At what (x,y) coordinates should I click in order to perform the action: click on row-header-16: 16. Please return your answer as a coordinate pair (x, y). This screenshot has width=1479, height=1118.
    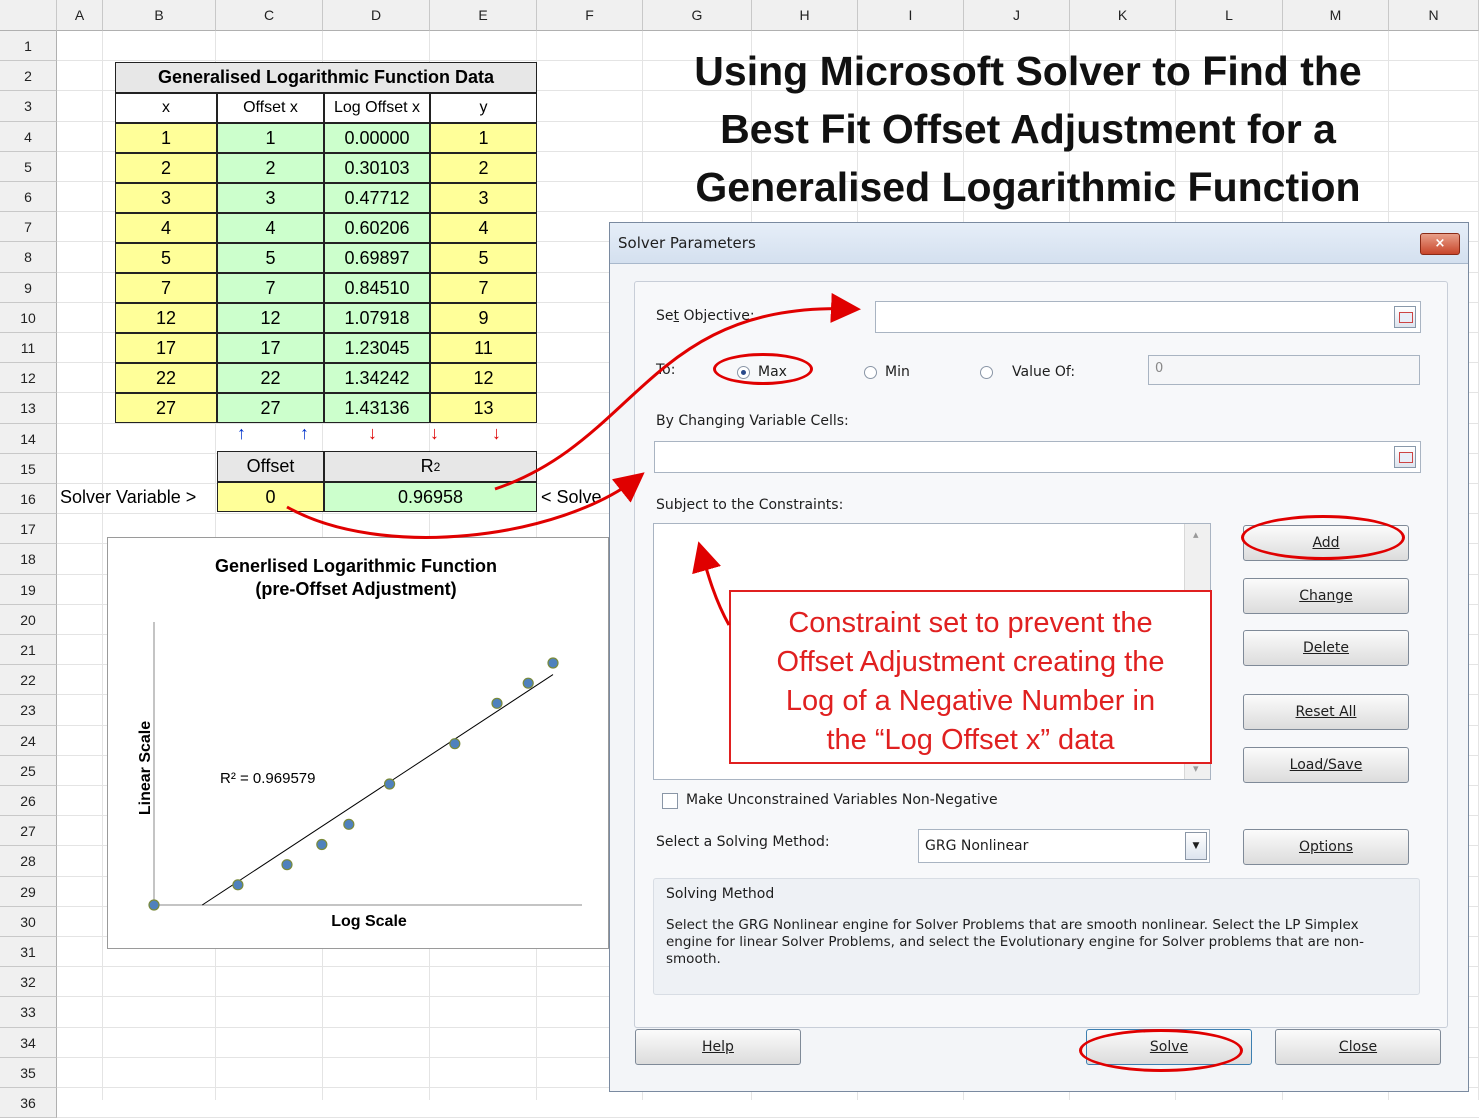
    Looking at the image, I should click on (28, 499).